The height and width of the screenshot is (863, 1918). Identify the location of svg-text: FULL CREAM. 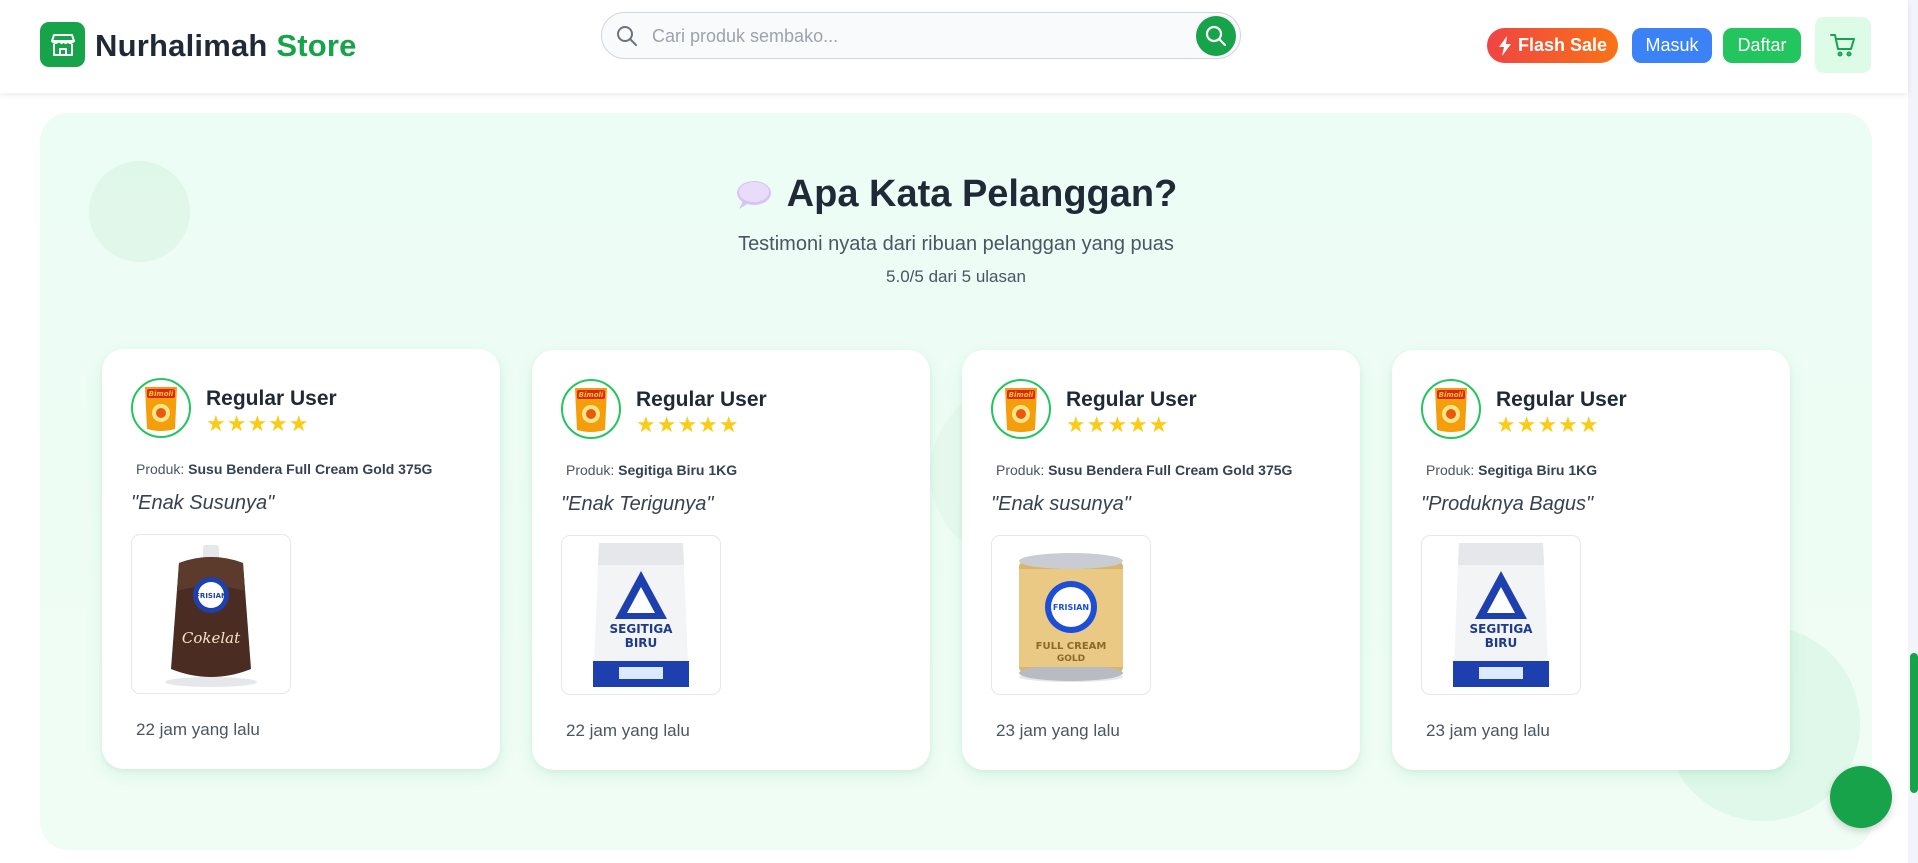
(1071, 646).